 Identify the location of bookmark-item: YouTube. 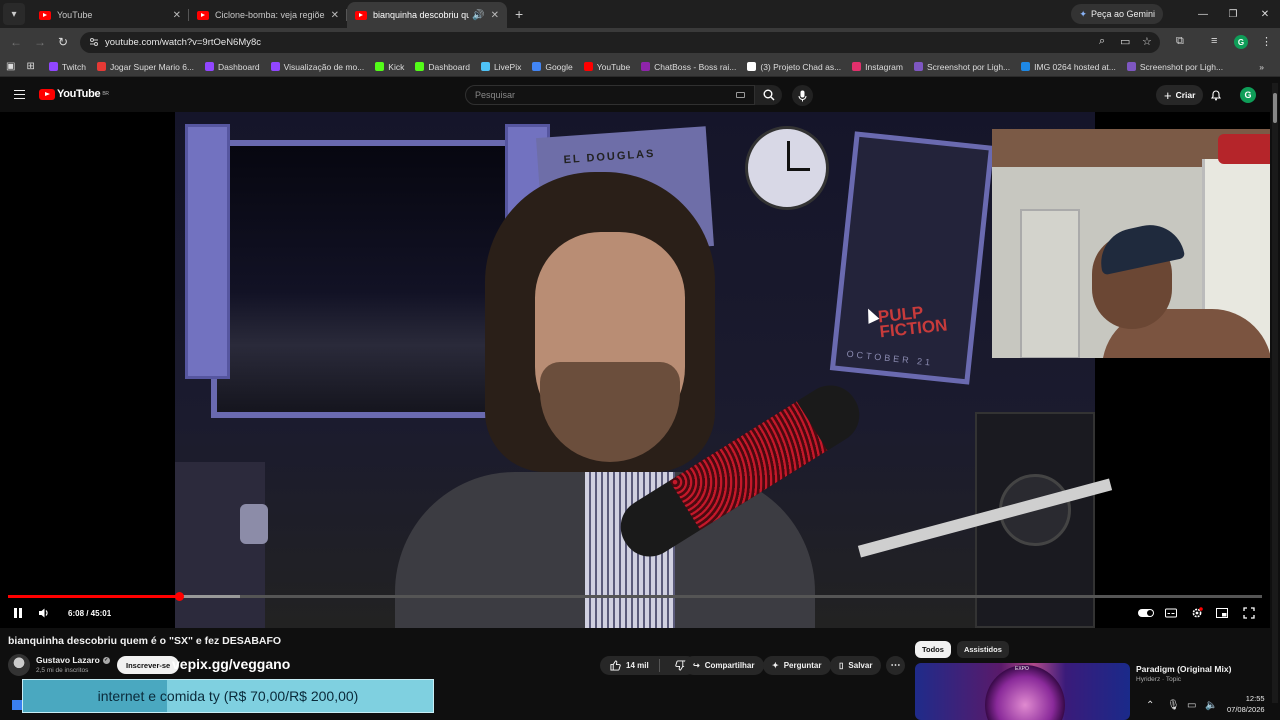
(606, 67).